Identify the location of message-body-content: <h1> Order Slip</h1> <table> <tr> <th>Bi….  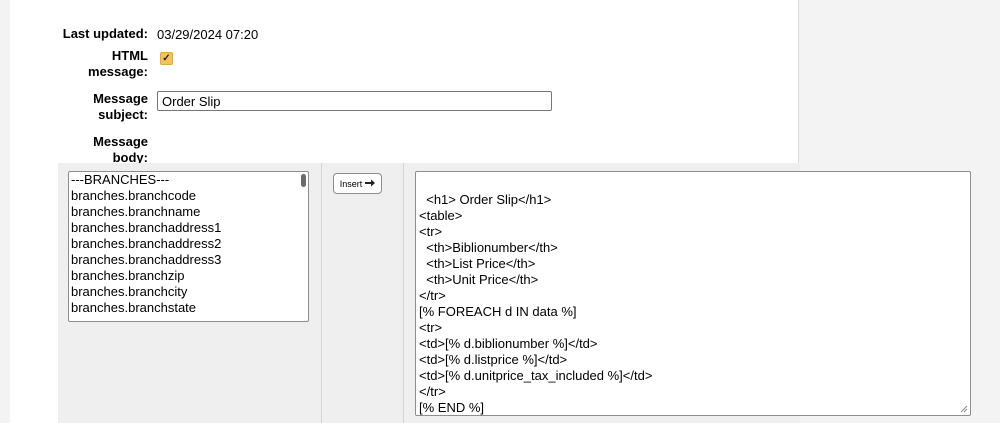
(536, 303).